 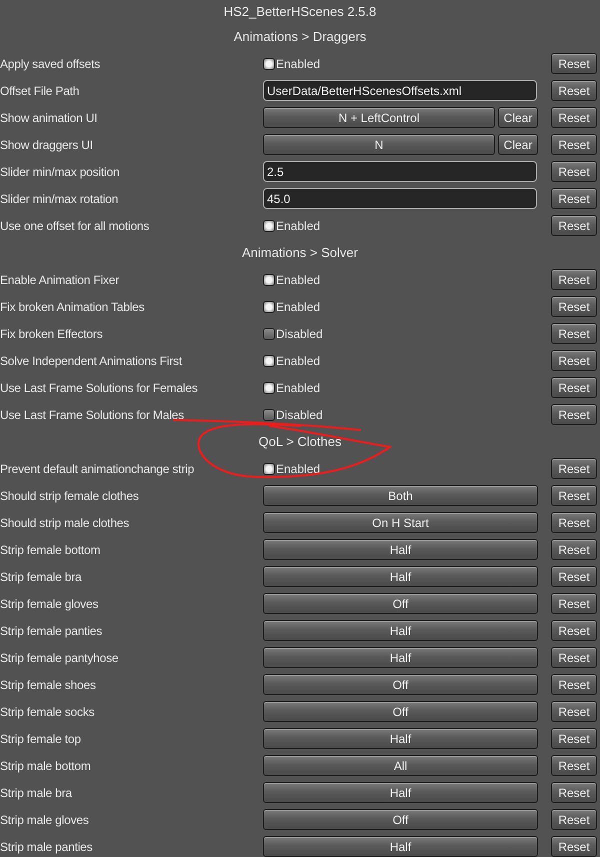 What do you see at coordinates (60, 279) in the screenshot?
I see `setting-label: Enable Animation Fixer` at bounding box center [60, 279].